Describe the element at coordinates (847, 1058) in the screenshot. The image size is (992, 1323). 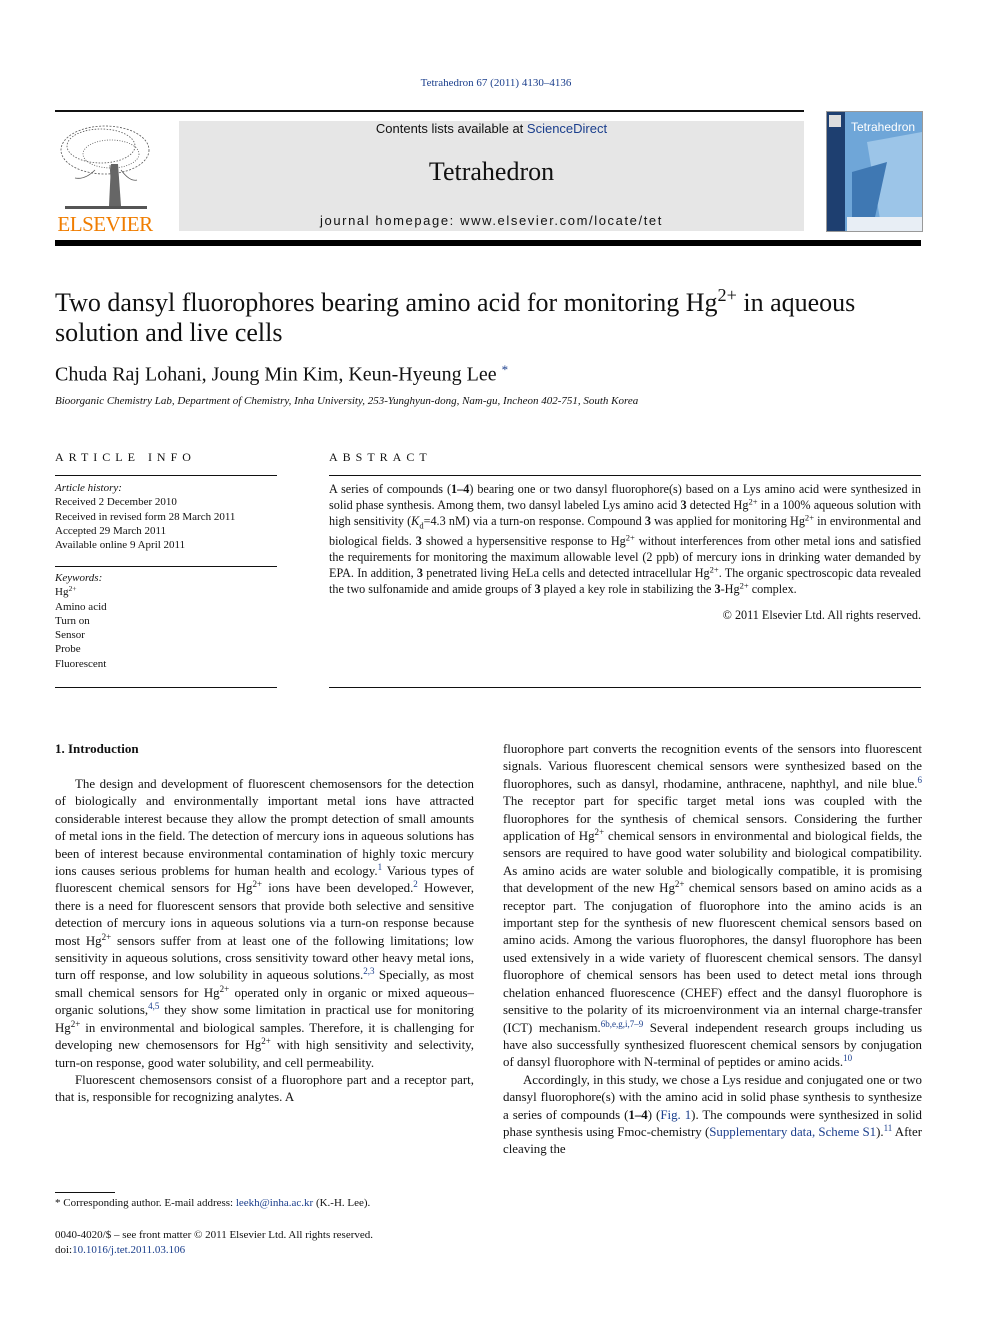
I see `reference-link: 10` at that location.